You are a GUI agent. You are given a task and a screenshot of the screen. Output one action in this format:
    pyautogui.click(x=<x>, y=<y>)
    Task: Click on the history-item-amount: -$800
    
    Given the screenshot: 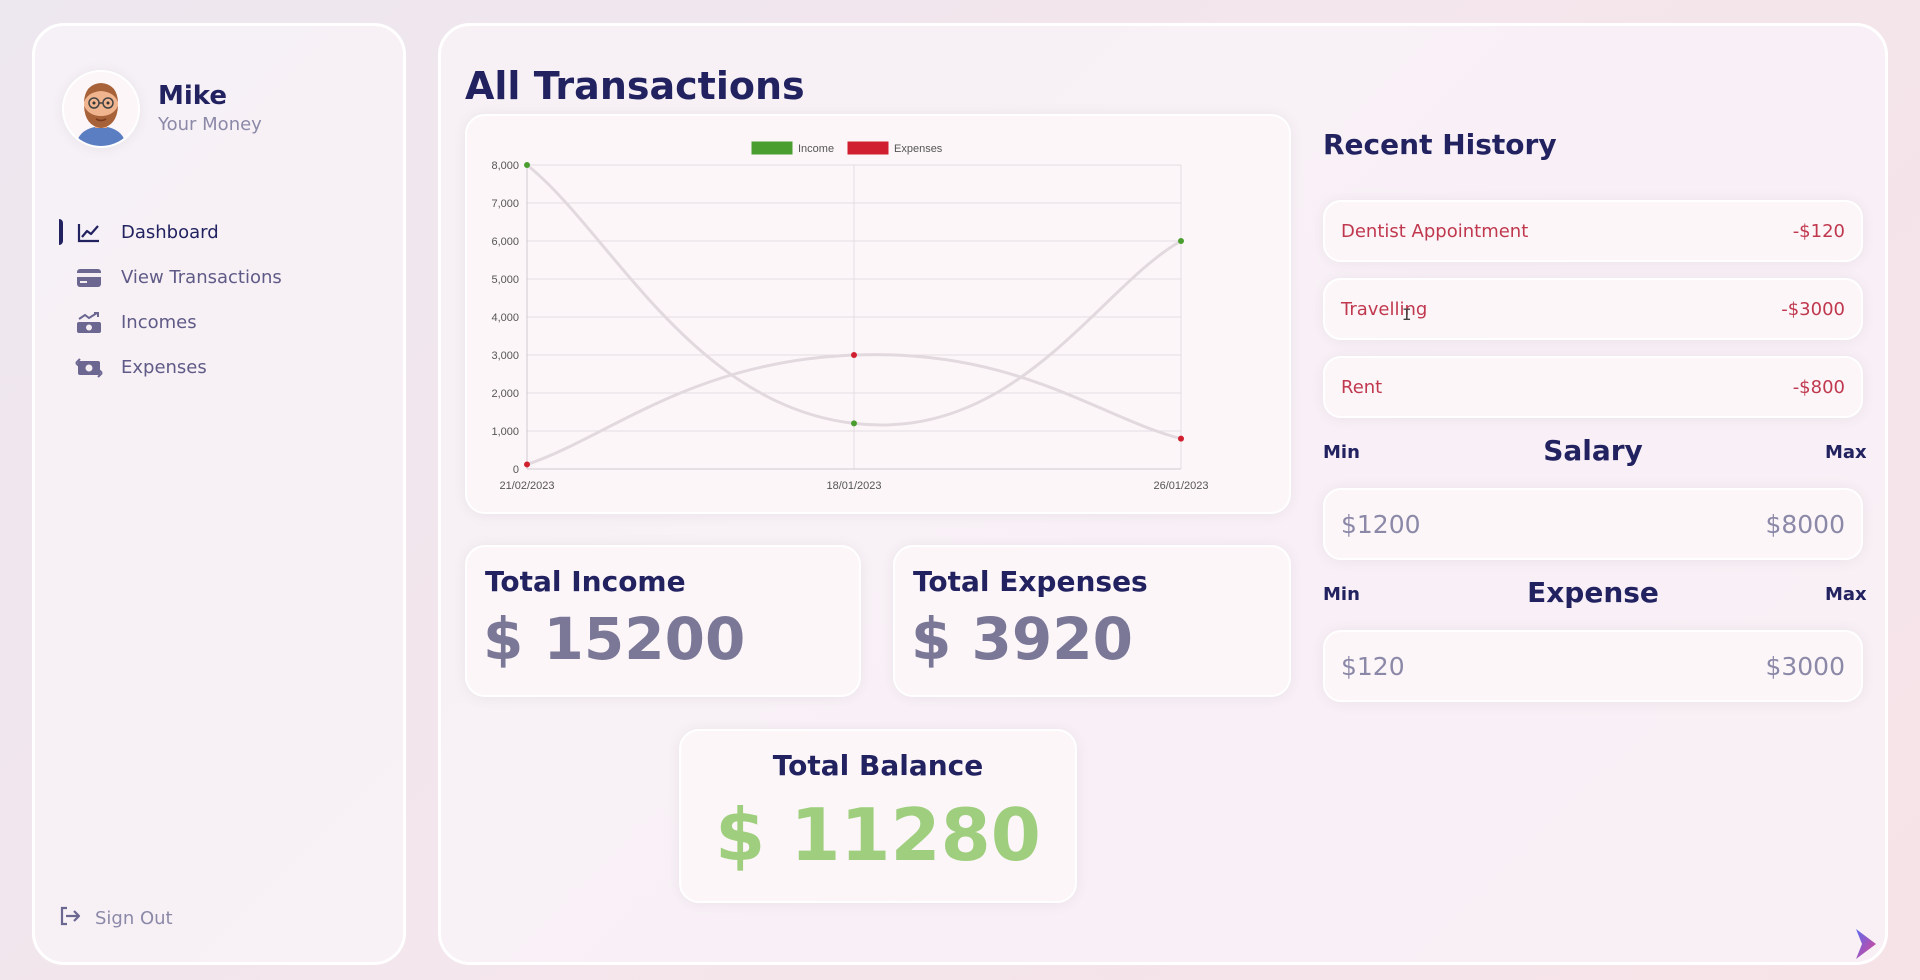 What is the action you would take?
    pyautogui.click(x=1818, y=387)
    